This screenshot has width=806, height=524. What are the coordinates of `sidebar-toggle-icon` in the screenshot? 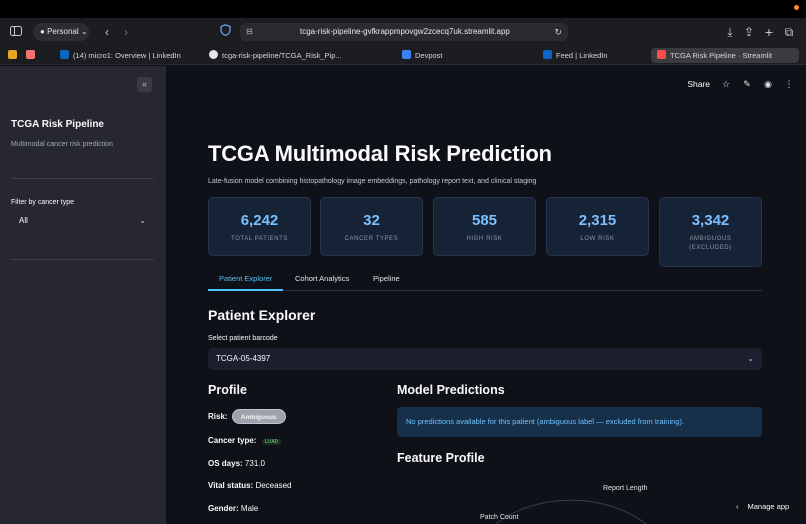 It's located at (16, 32).